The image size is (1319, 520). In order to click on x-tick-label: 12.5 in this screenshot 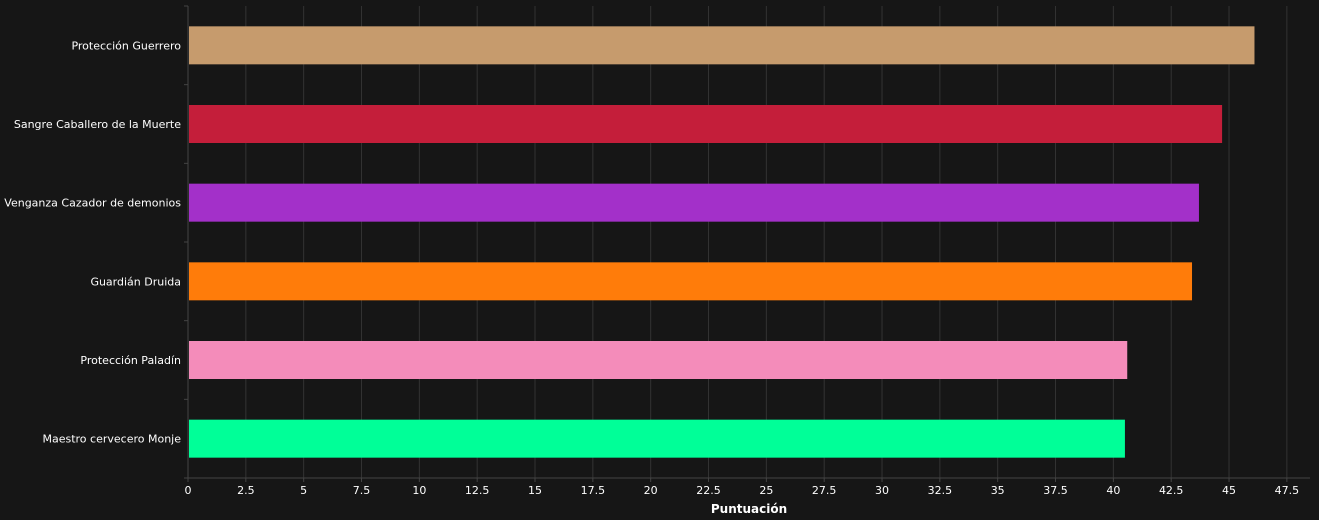, I will do `click(477, 490)`.